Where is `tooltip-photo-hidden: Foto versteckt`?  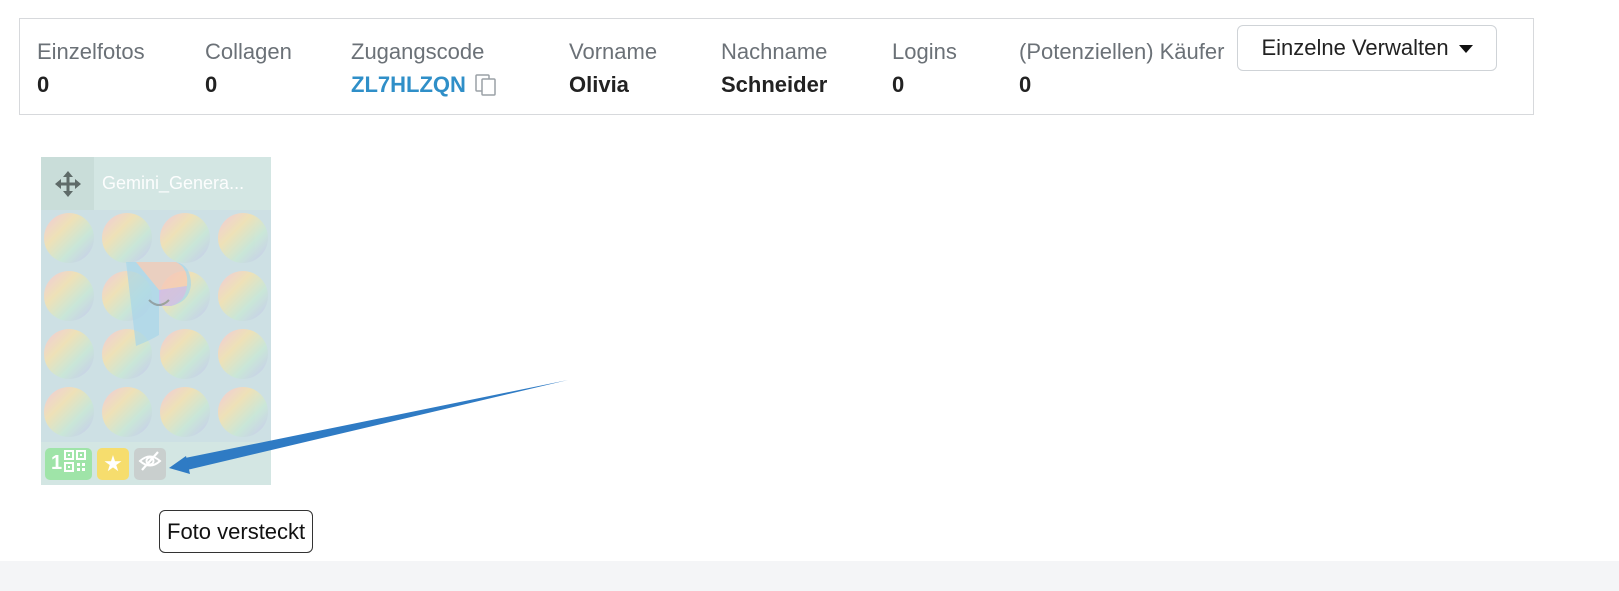 tooltip-photo-hidden: Foto versteckt is located at coordinates (236, 531).